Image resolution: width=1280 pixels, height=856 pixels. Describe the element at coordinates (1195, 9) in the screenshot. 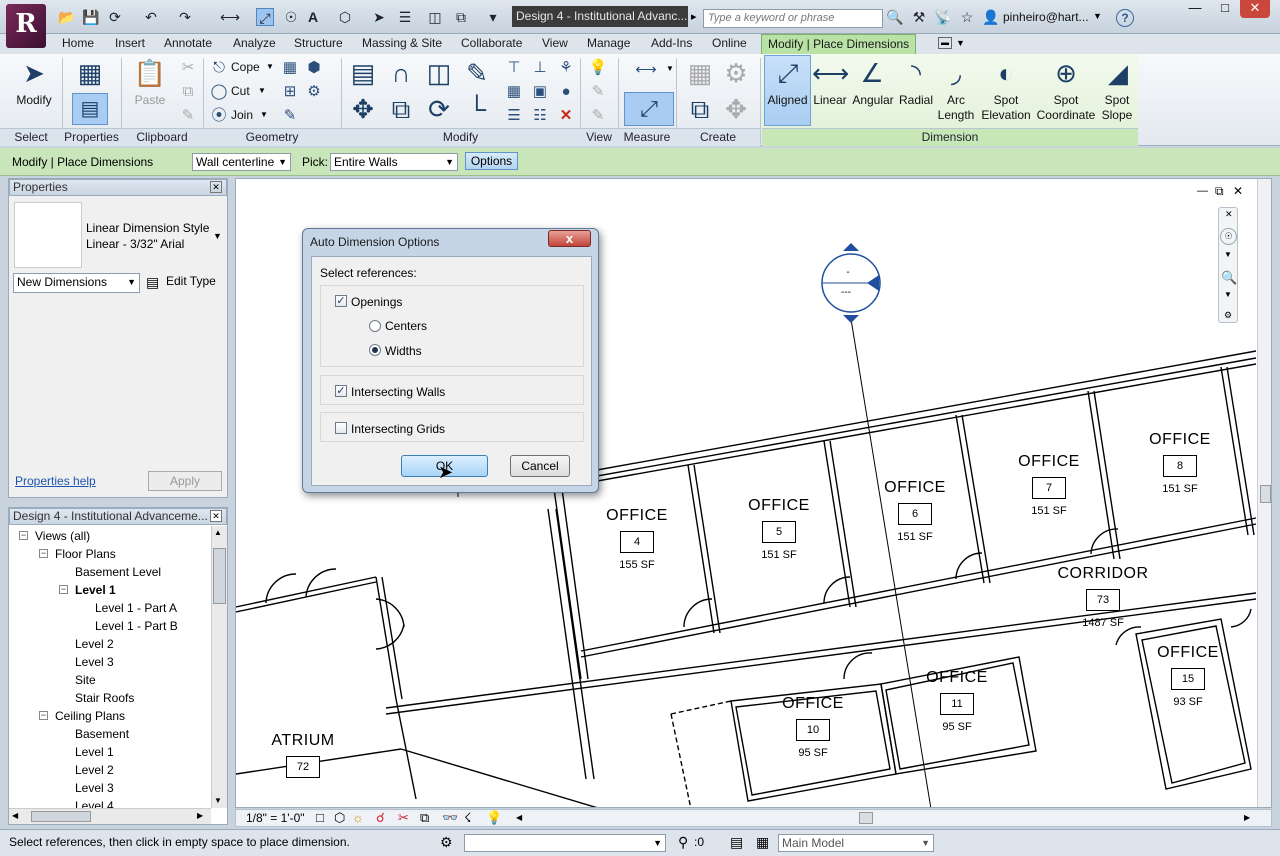

I see `minimize-icon: —` at that location.